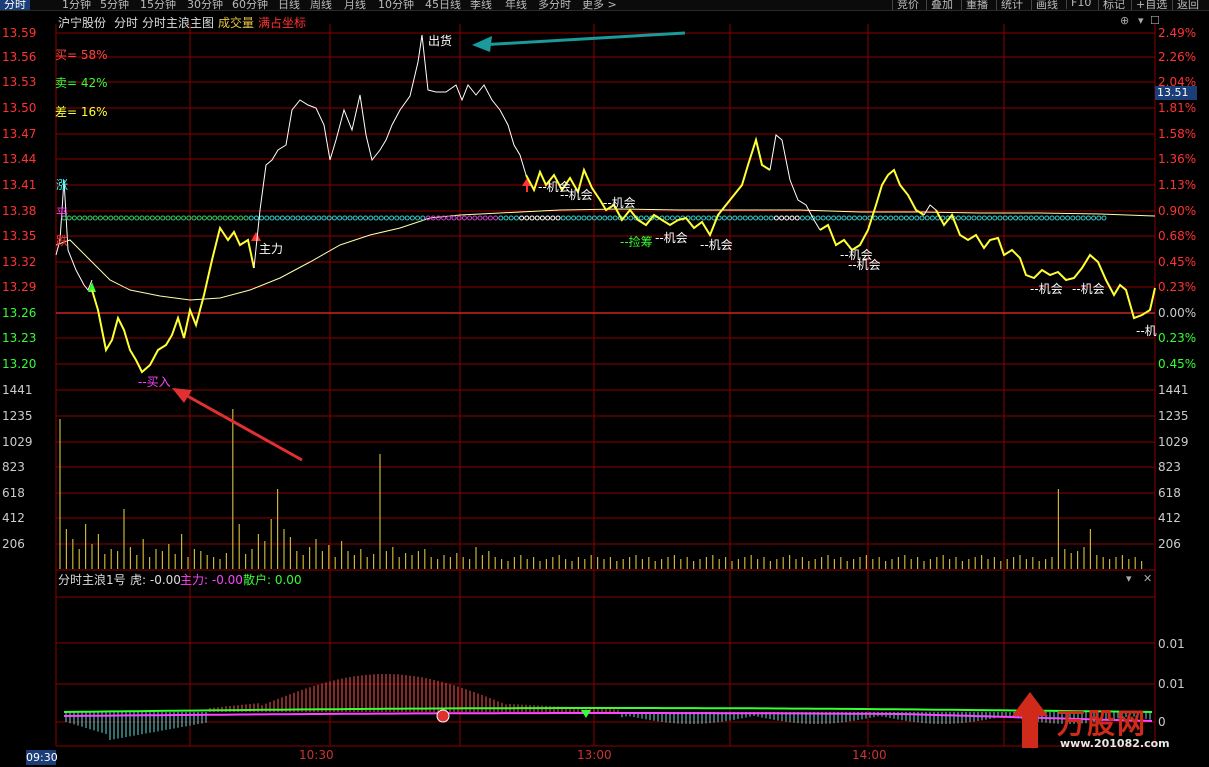 This screenshot has width=1209, height=767. I want to click on close-icon: ✕, so click(1147, 578).